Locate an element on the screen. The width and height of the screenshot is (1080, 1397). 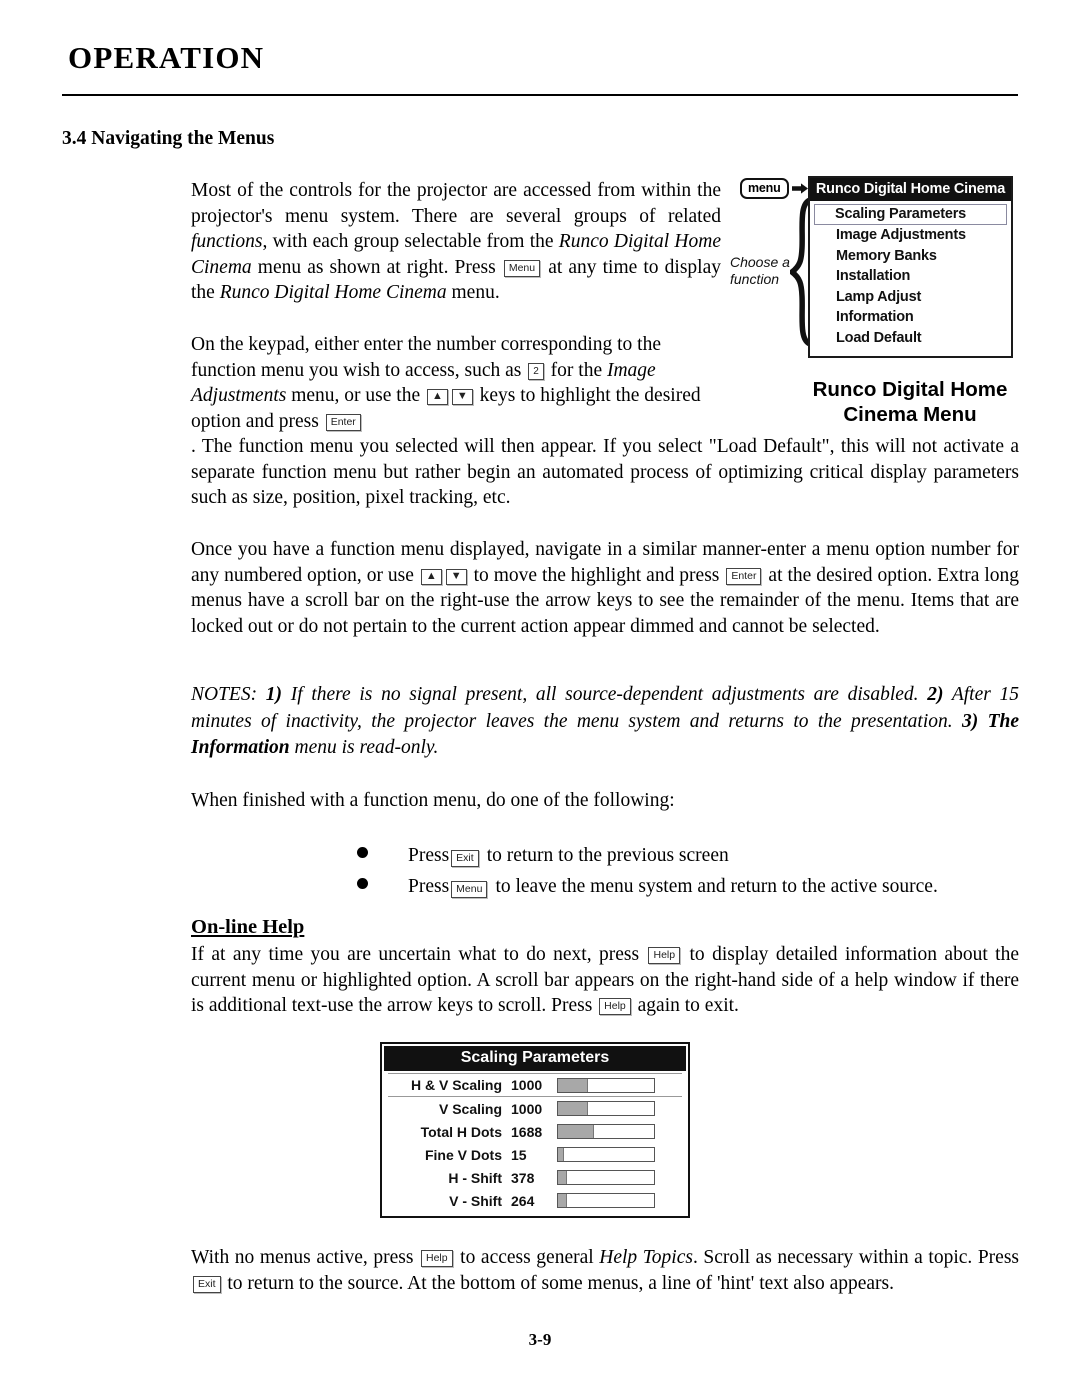
keycap-menu-icon: Menu is located at coordinates (522, 268).